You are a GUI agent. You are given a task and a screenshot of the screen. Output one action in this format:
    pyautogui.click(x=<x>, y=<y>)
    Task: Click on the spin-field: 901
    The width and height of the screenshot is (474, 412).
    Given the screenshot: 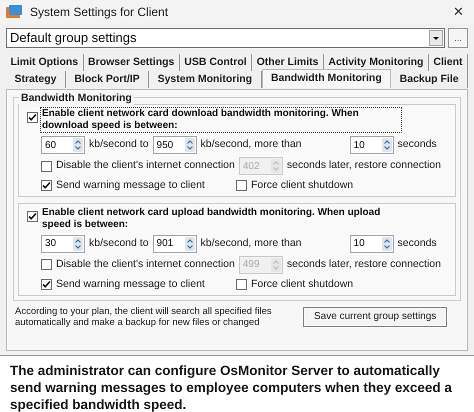 What is the action you would take?
    pyautogui.click(x=174, y=243)
    